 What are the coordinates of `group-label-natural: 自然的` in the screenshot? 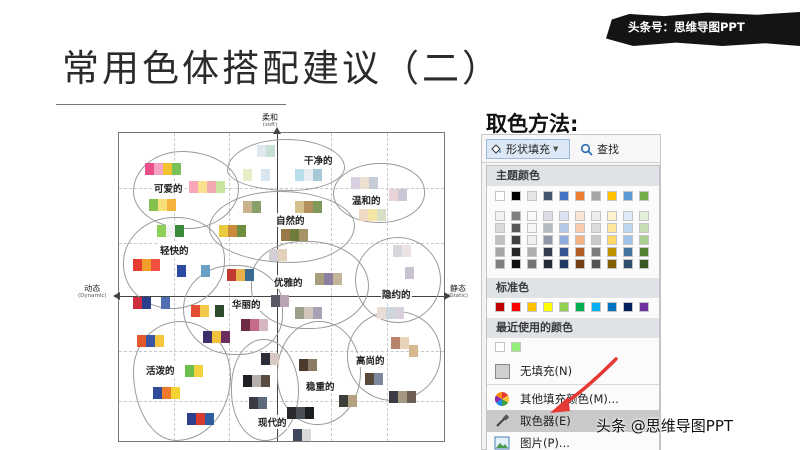 It's located at (290, 220).